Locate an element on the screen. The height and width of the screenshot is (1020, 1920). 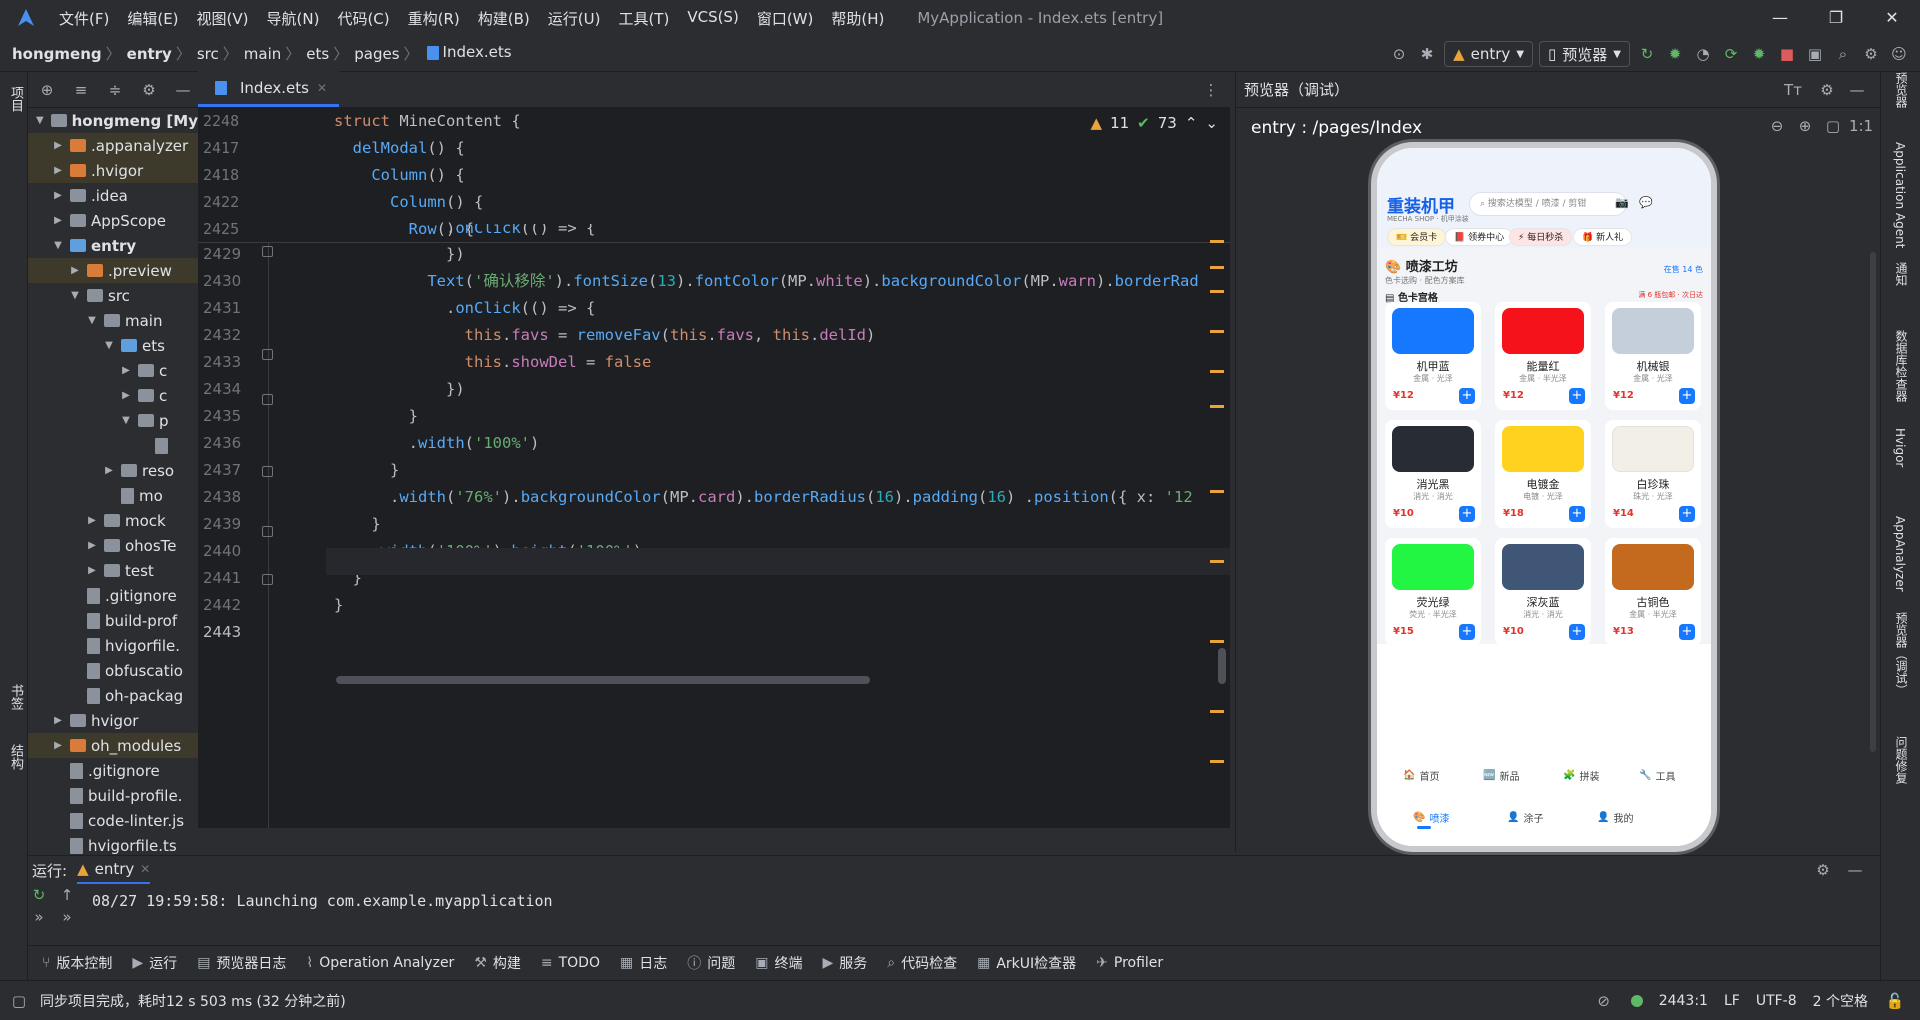
color-card: 荧光绿 荧光 · 半光泽 ¥15 + is located at coordinates (1433, 592).